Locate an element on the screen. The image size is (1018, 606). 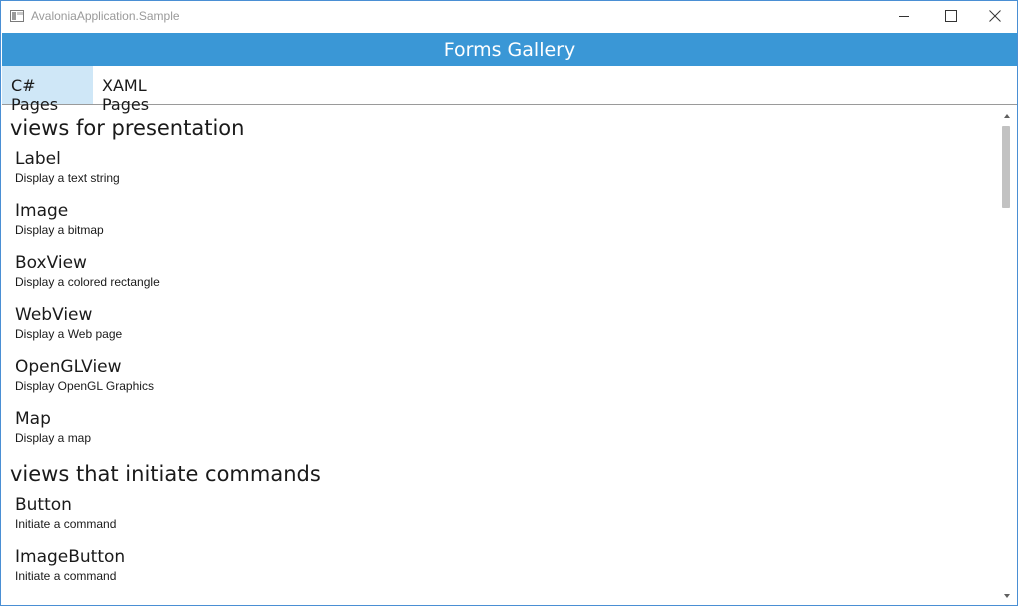
close-button is located at coordinates (994, 16).